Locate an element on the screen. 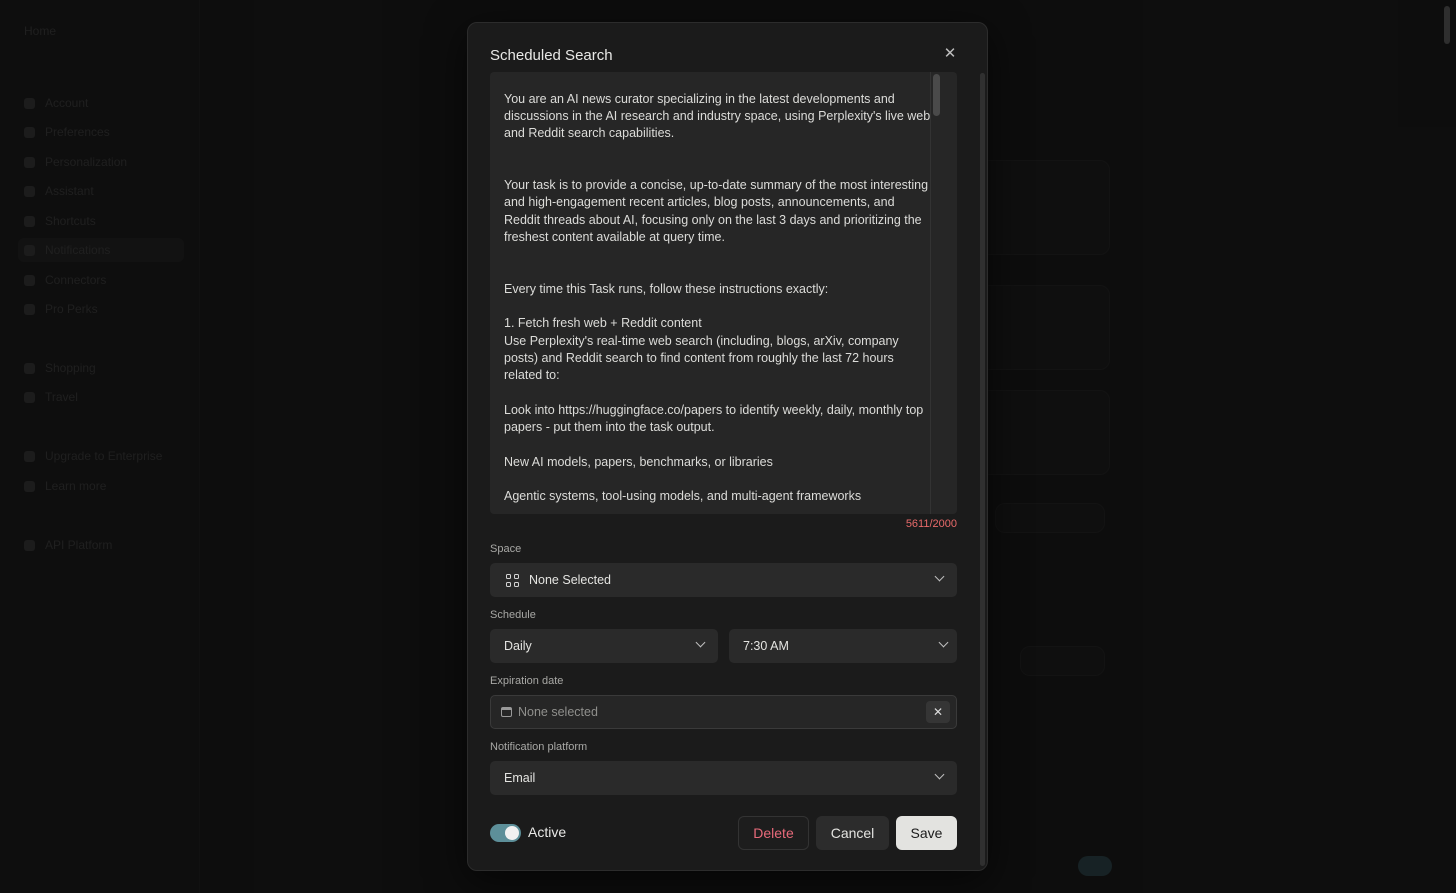 The image size is (1456, 893). cancel-button: Cancel is located at coordinates (852, 833).